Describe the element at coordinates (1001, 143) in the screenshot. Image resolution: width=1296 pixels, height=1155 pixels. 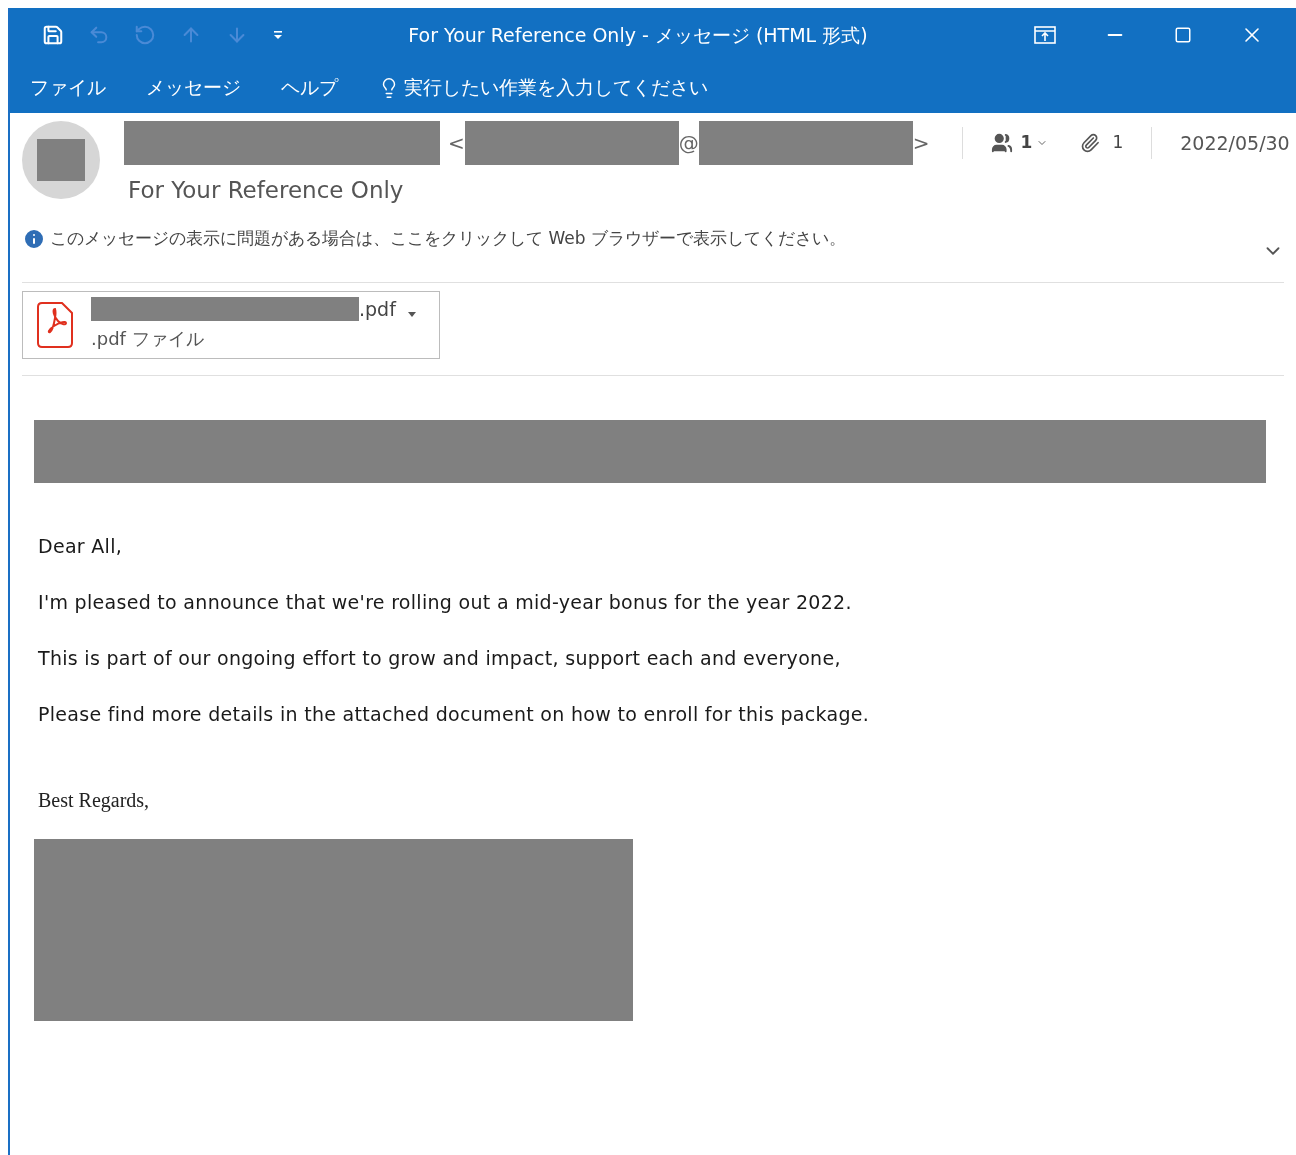
I see `people-icon` at that location.